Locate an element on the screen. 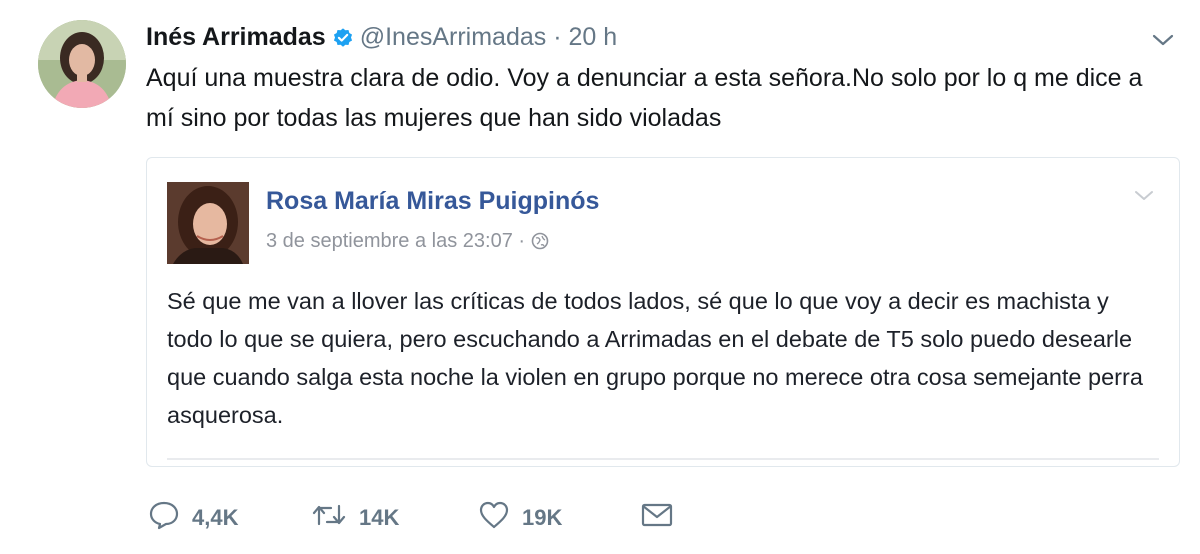 The height and width of the screenshot is (554, 1200). quoted-author-name: Rosa María Miras Puigpinós is located at coordinates (432, 201).